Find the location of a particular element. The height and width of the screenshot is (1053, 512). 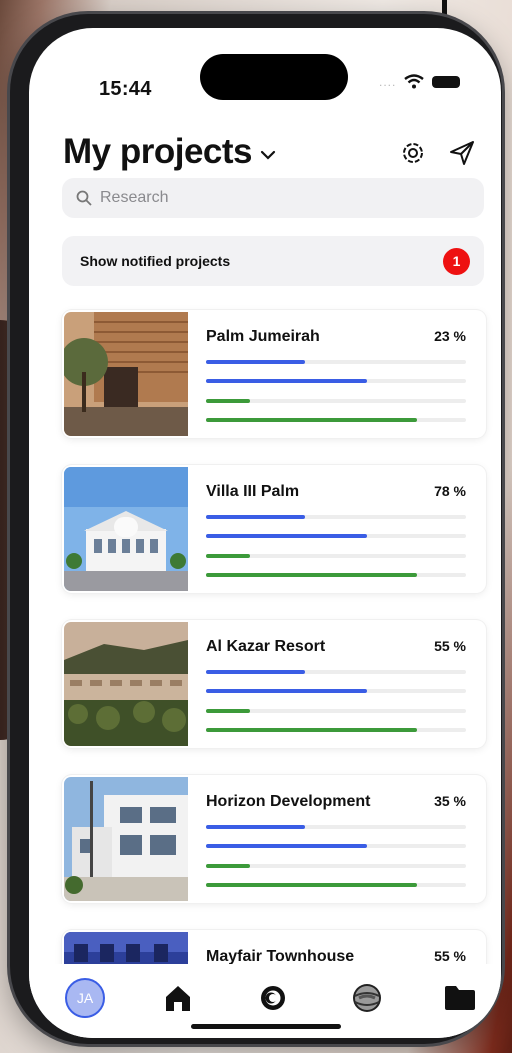

notified-projects-label: Show notified projects is located at coordinates (155, 261).